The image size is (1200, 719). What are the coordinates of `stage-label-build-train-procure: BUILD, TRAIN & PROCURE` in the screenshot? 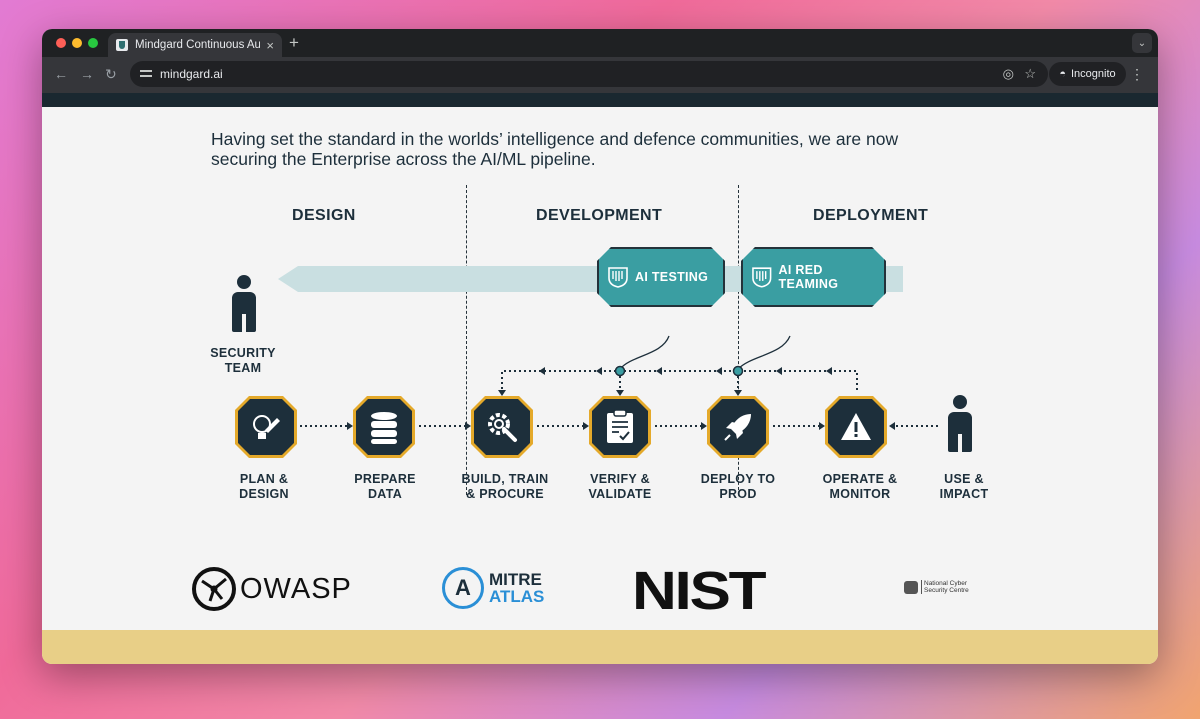 It's located at (505, 486).